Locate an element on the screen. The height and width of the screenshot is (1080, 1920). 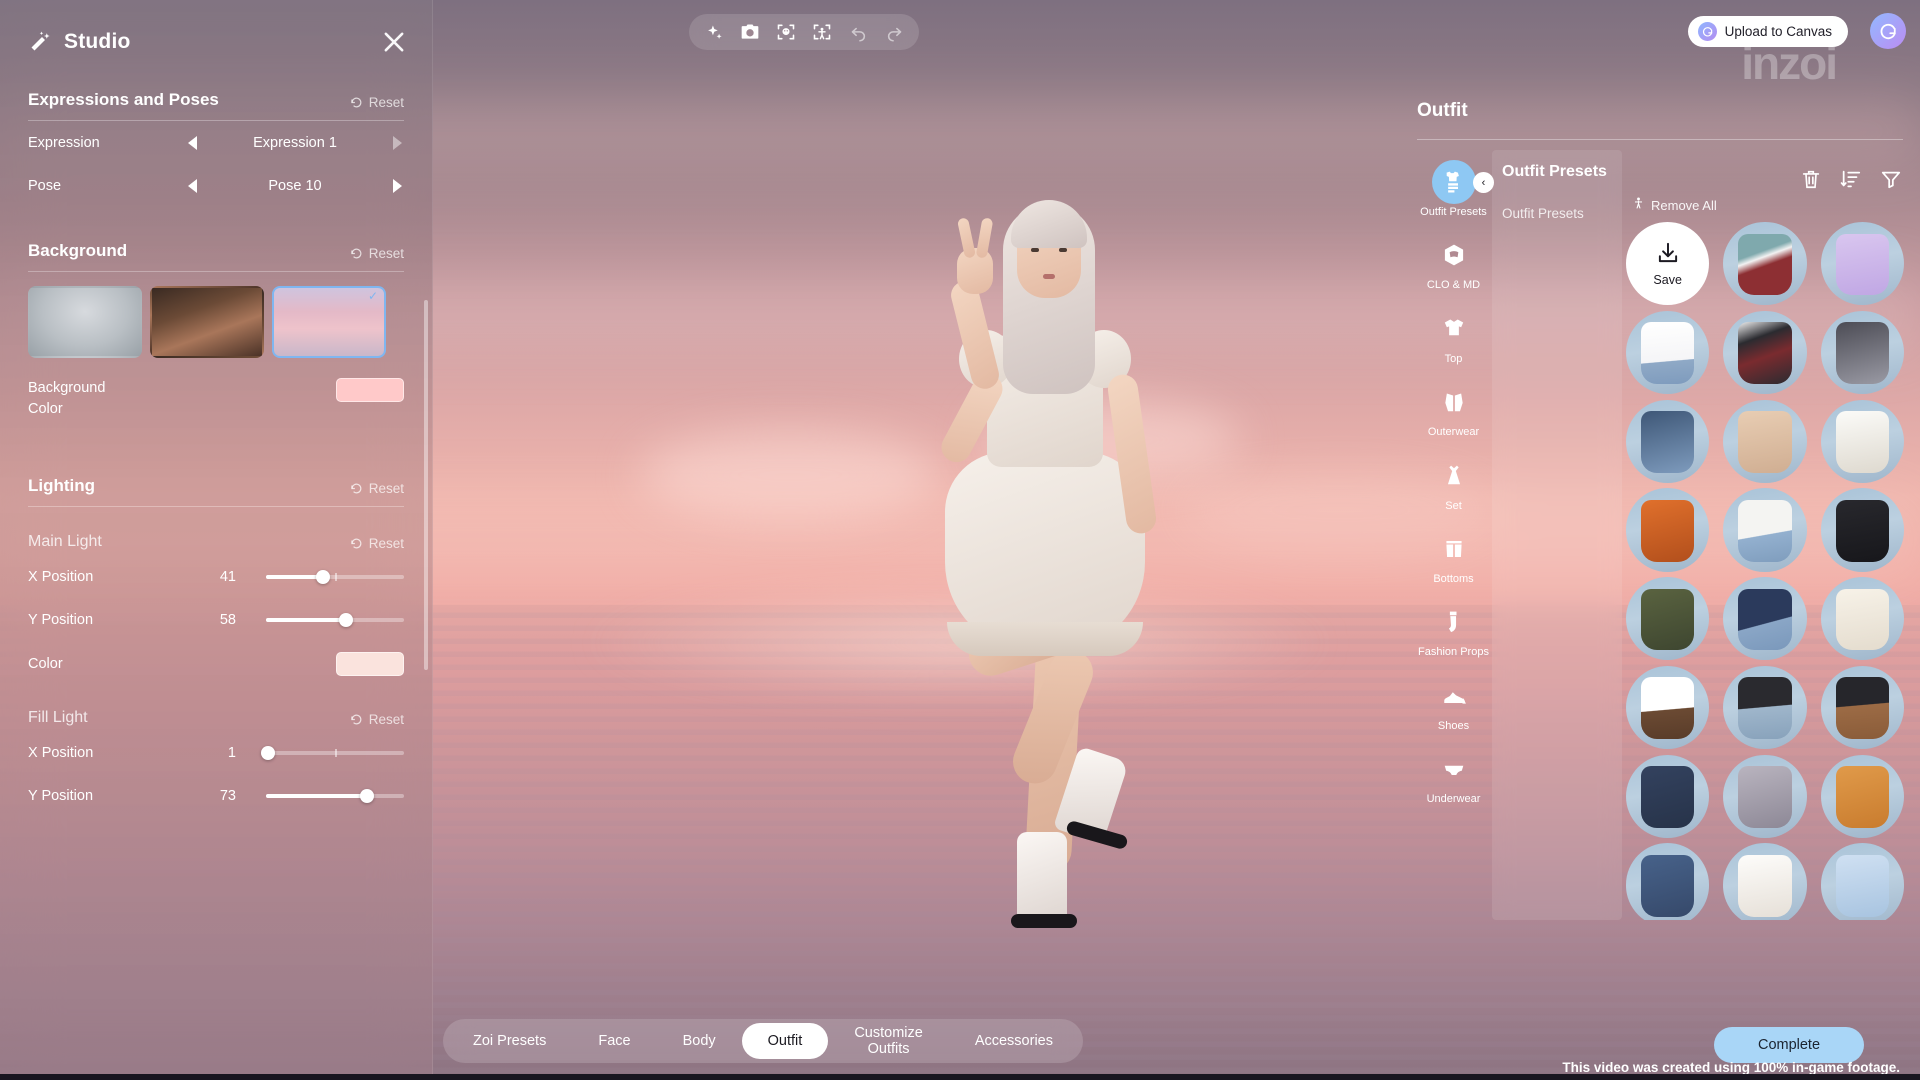
slider-main-light-y: Y Position 58 is located at coordinates (216, 619).